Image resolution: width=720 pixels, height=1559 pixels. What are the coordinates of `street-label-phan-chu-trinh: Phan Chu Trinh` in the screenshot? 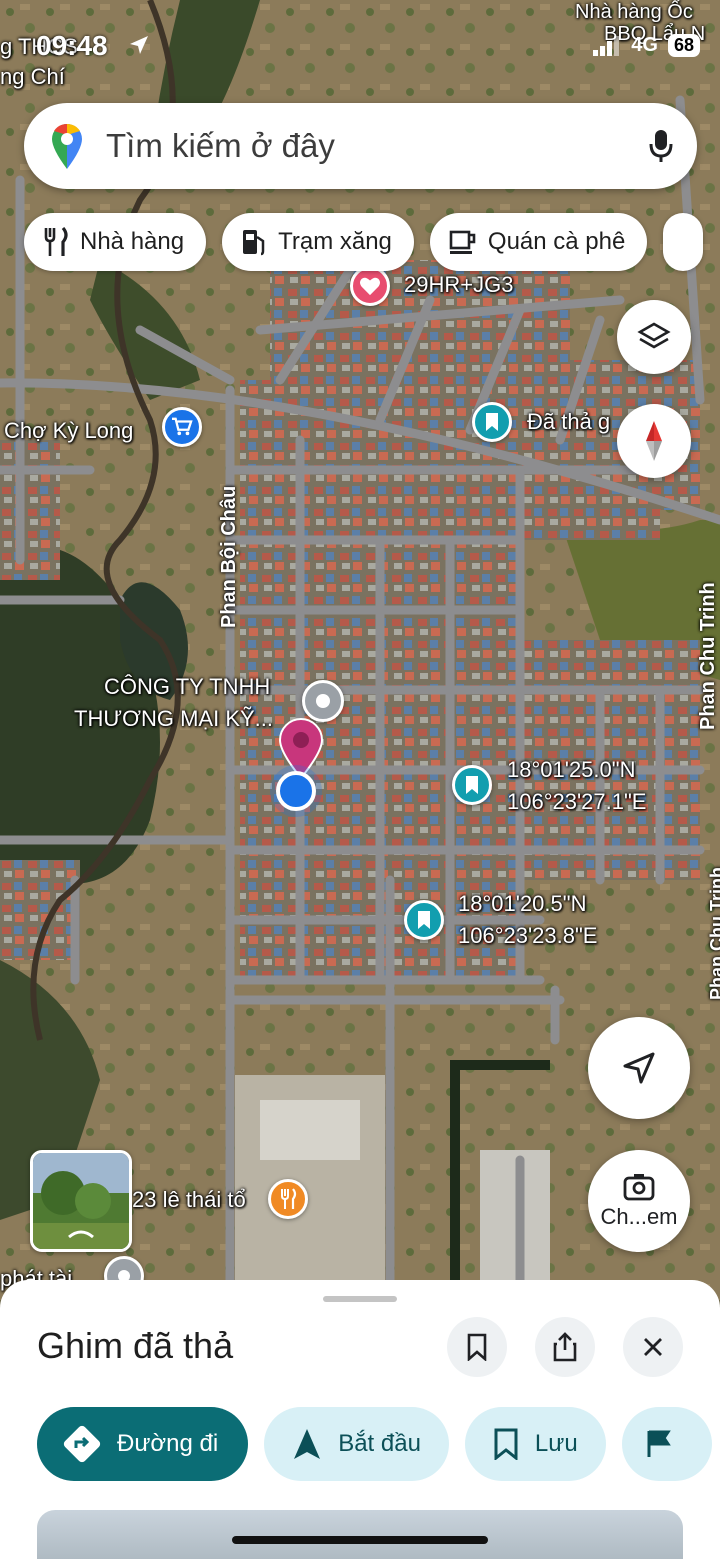 It's located at (708, 656).